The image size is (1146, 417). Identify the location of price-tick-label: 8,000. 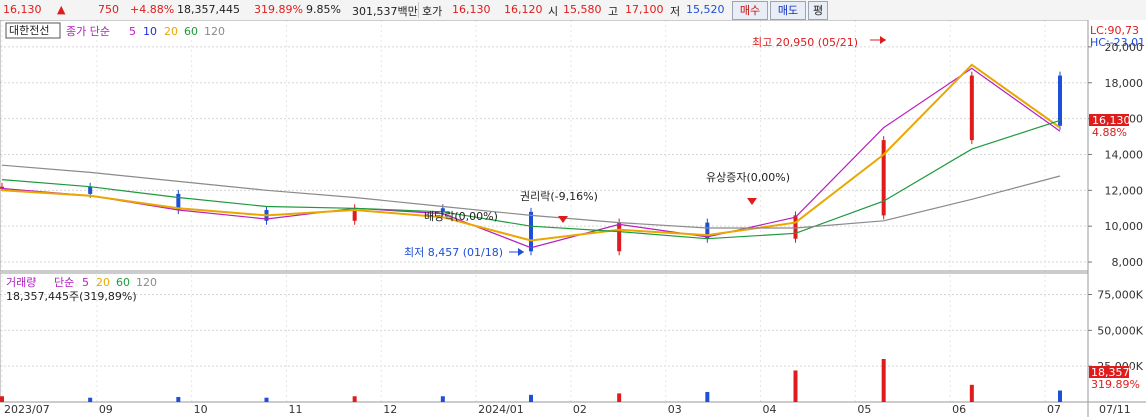
(1128, 262).